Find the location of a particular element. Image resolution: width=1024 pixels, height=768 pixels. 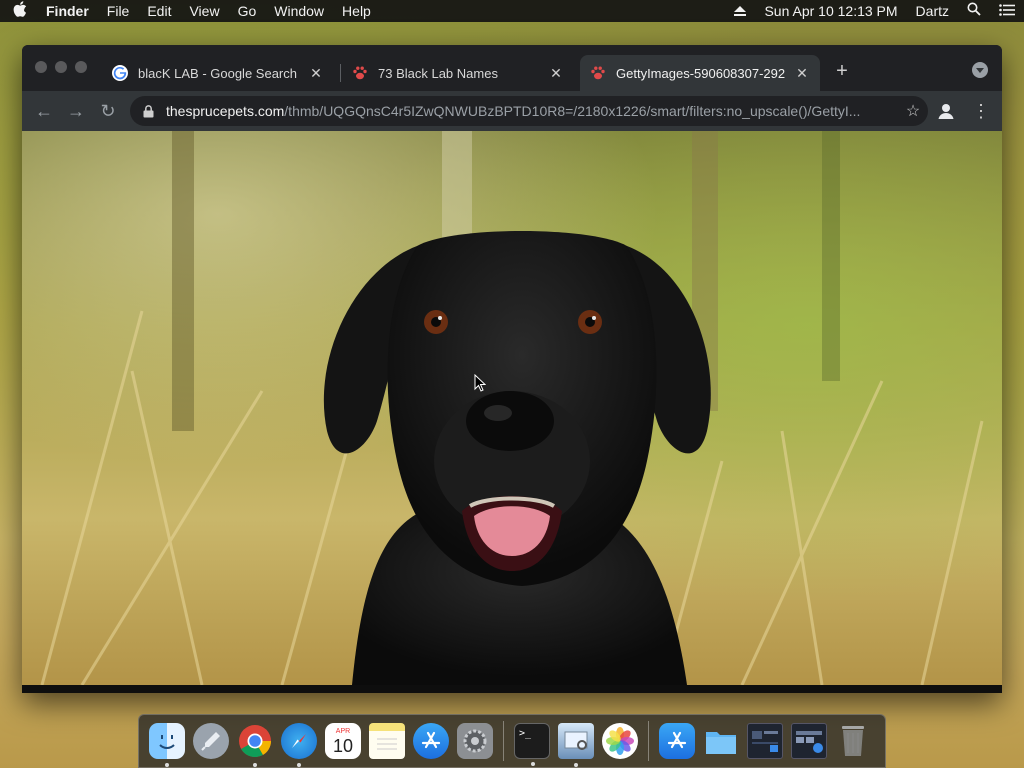

reload-icon: ↻ is located at coordinates (108, 111).